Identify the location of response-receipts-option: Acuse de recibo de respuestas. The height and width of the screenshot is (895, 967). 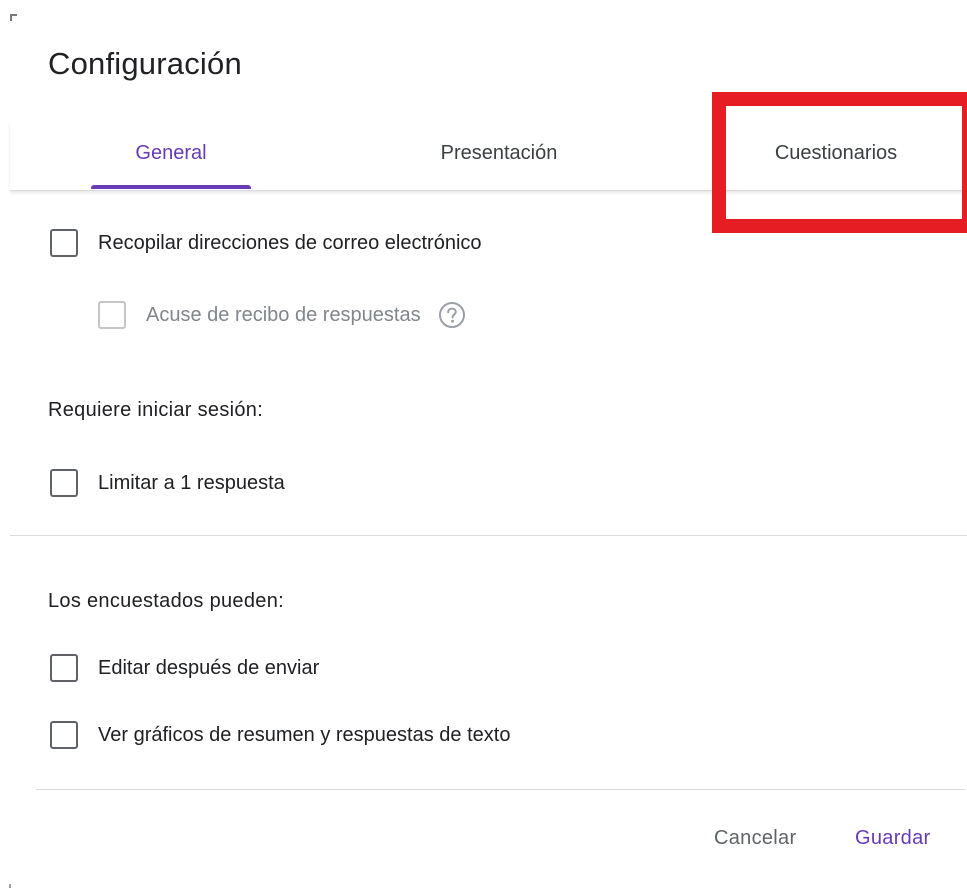
(282, 315).